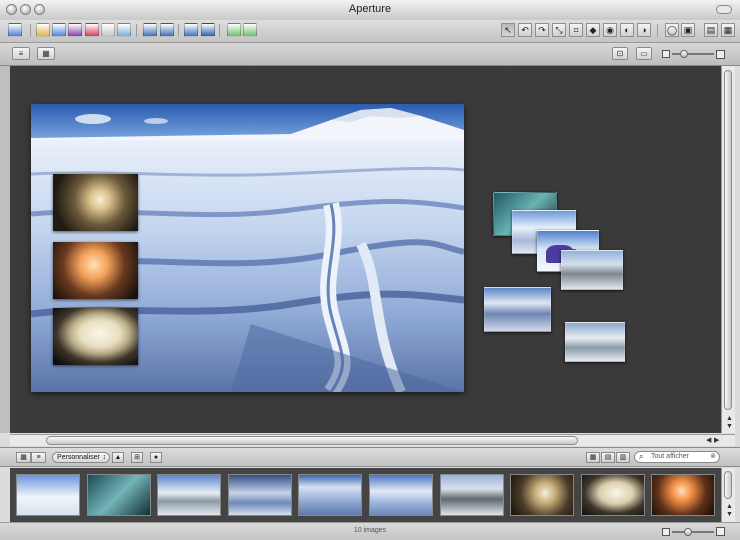 Image resolution: width=740 pixels, height=540 pixels. Describe the element at coordinates (627, 30) in the screenshot. I see `lift-tool-icon: ◐` at that location.